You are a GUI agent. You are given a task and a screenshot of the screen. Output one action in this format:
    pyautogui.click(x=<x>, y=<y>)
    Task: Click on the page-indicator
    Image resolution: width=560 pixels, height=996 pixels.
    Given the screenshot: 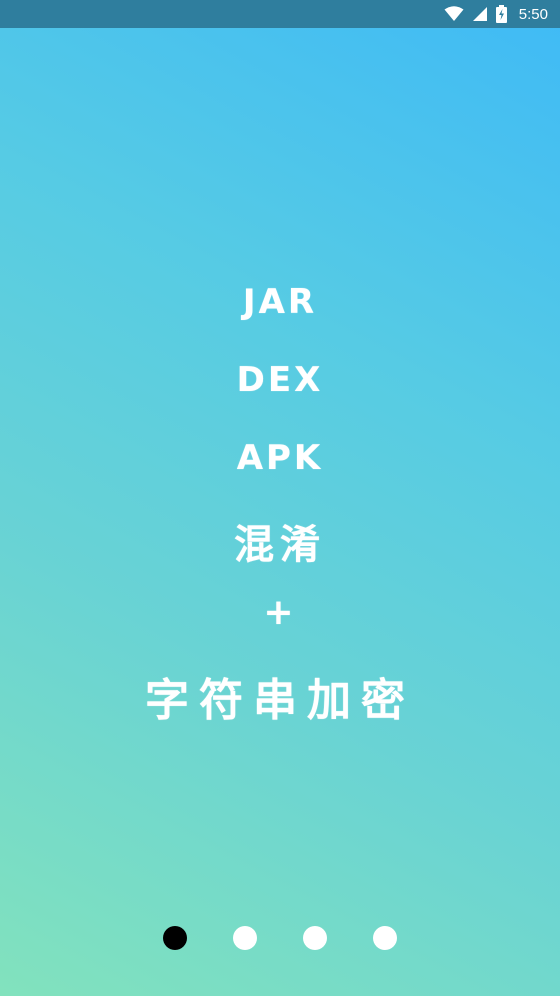 What is the action you would take?
    pyautogui.click(x=280, y=938)
    